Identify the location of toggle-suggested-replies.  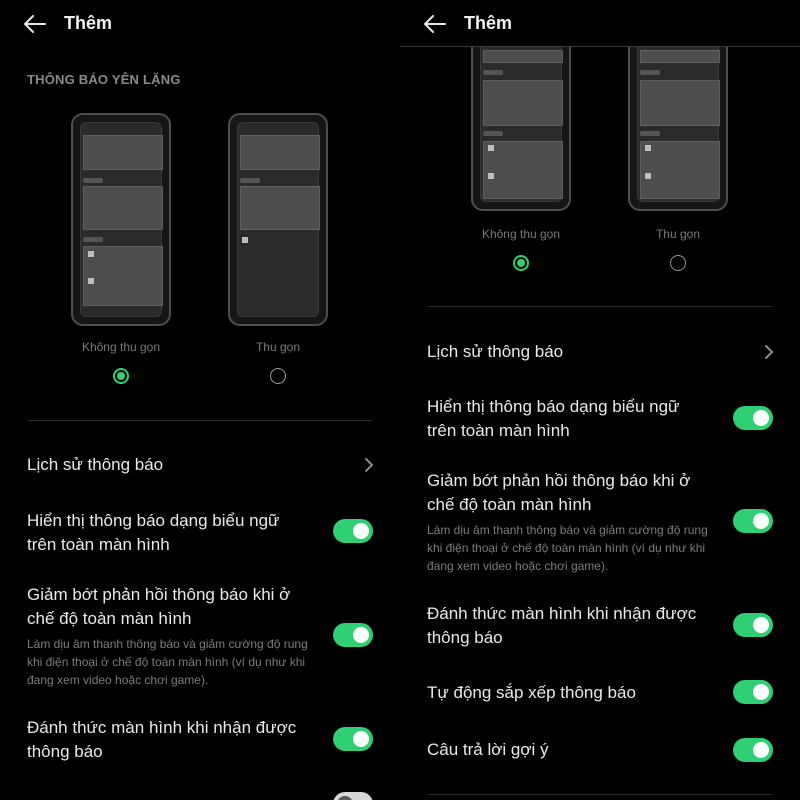
(753, 750).